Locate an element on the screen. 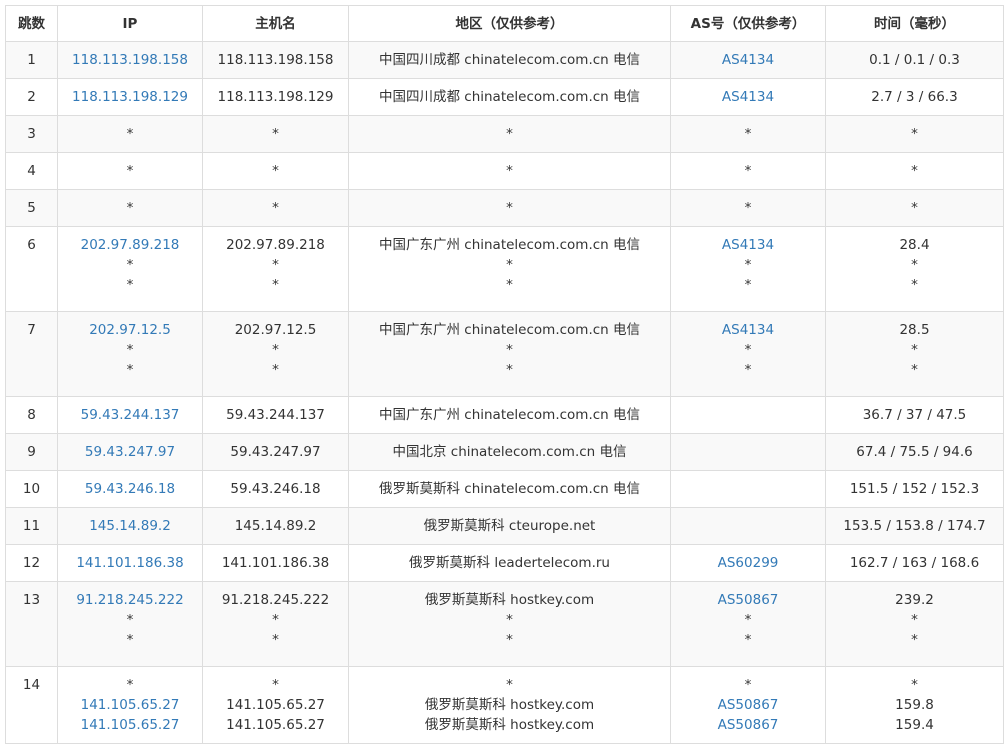 The image size is (1007, 744). hop-number: 6 is located at coordinates (31, 269).